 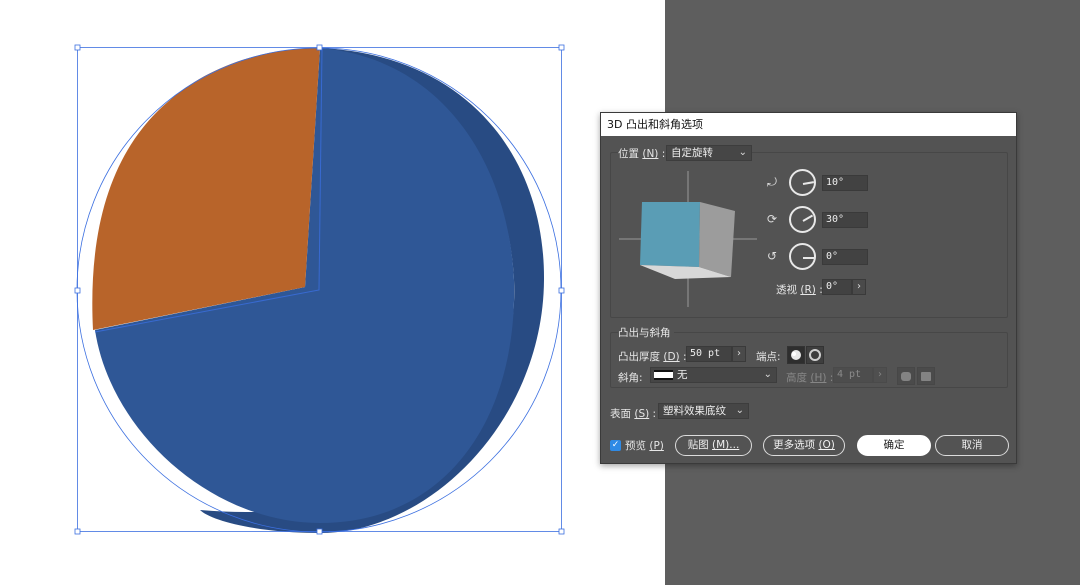 What do you see at coordinates (799, 290) in the screenshot?
I see `perspective-label: 透视 (R) :` at bounding box center [799, 290].